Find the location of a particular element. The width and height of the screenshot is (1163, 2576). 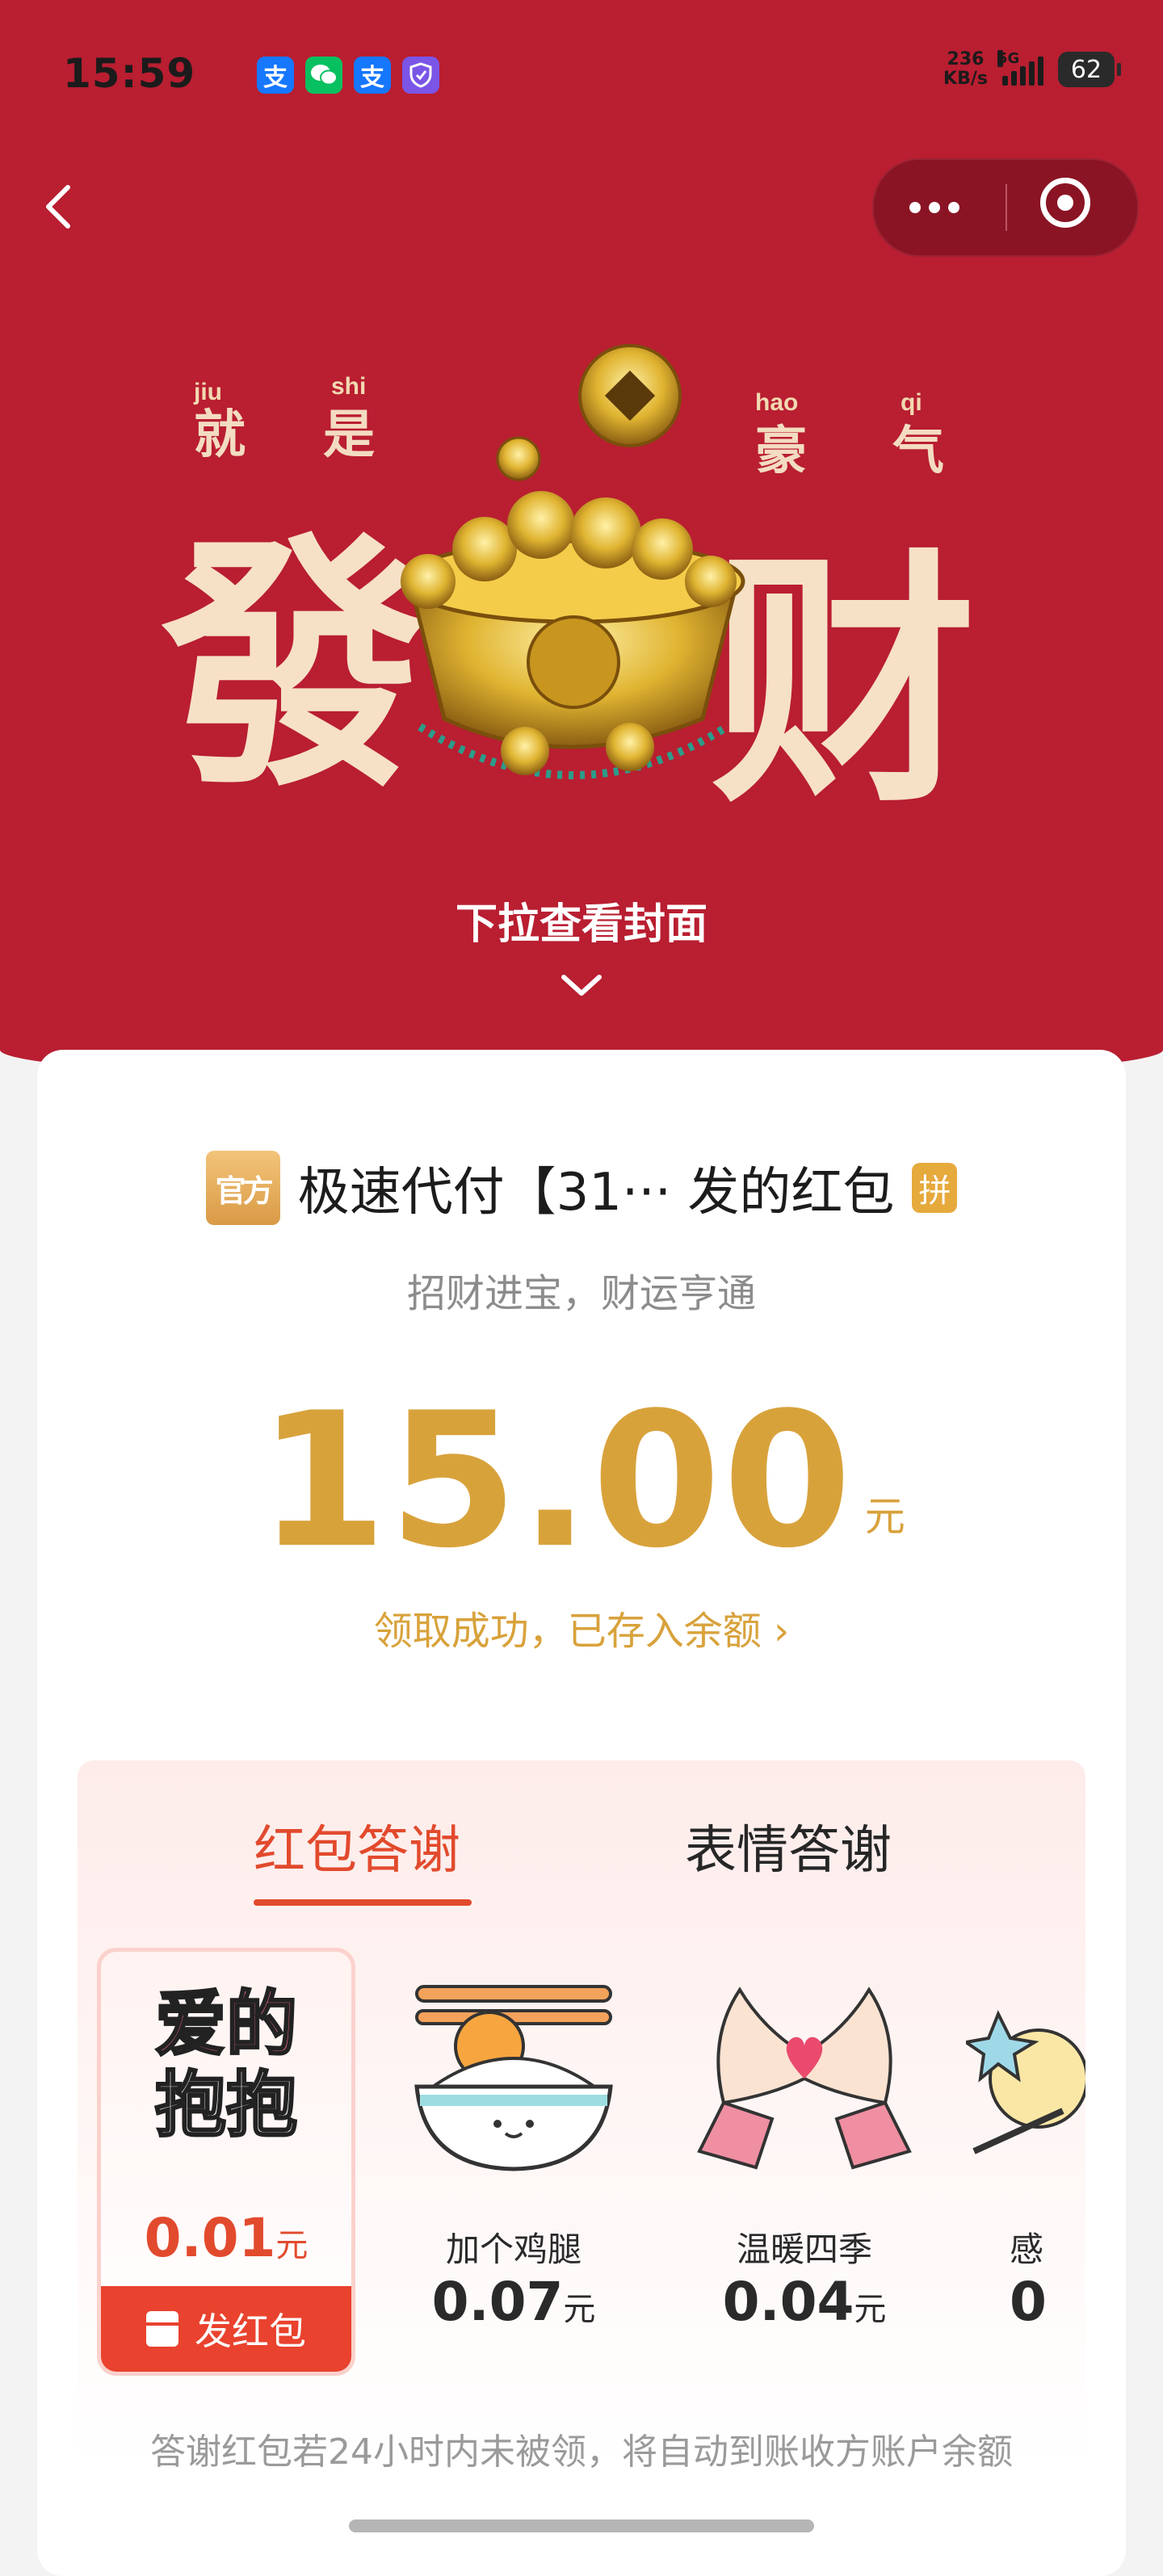

red-packet-icon is located at coordinates (162, 2329).